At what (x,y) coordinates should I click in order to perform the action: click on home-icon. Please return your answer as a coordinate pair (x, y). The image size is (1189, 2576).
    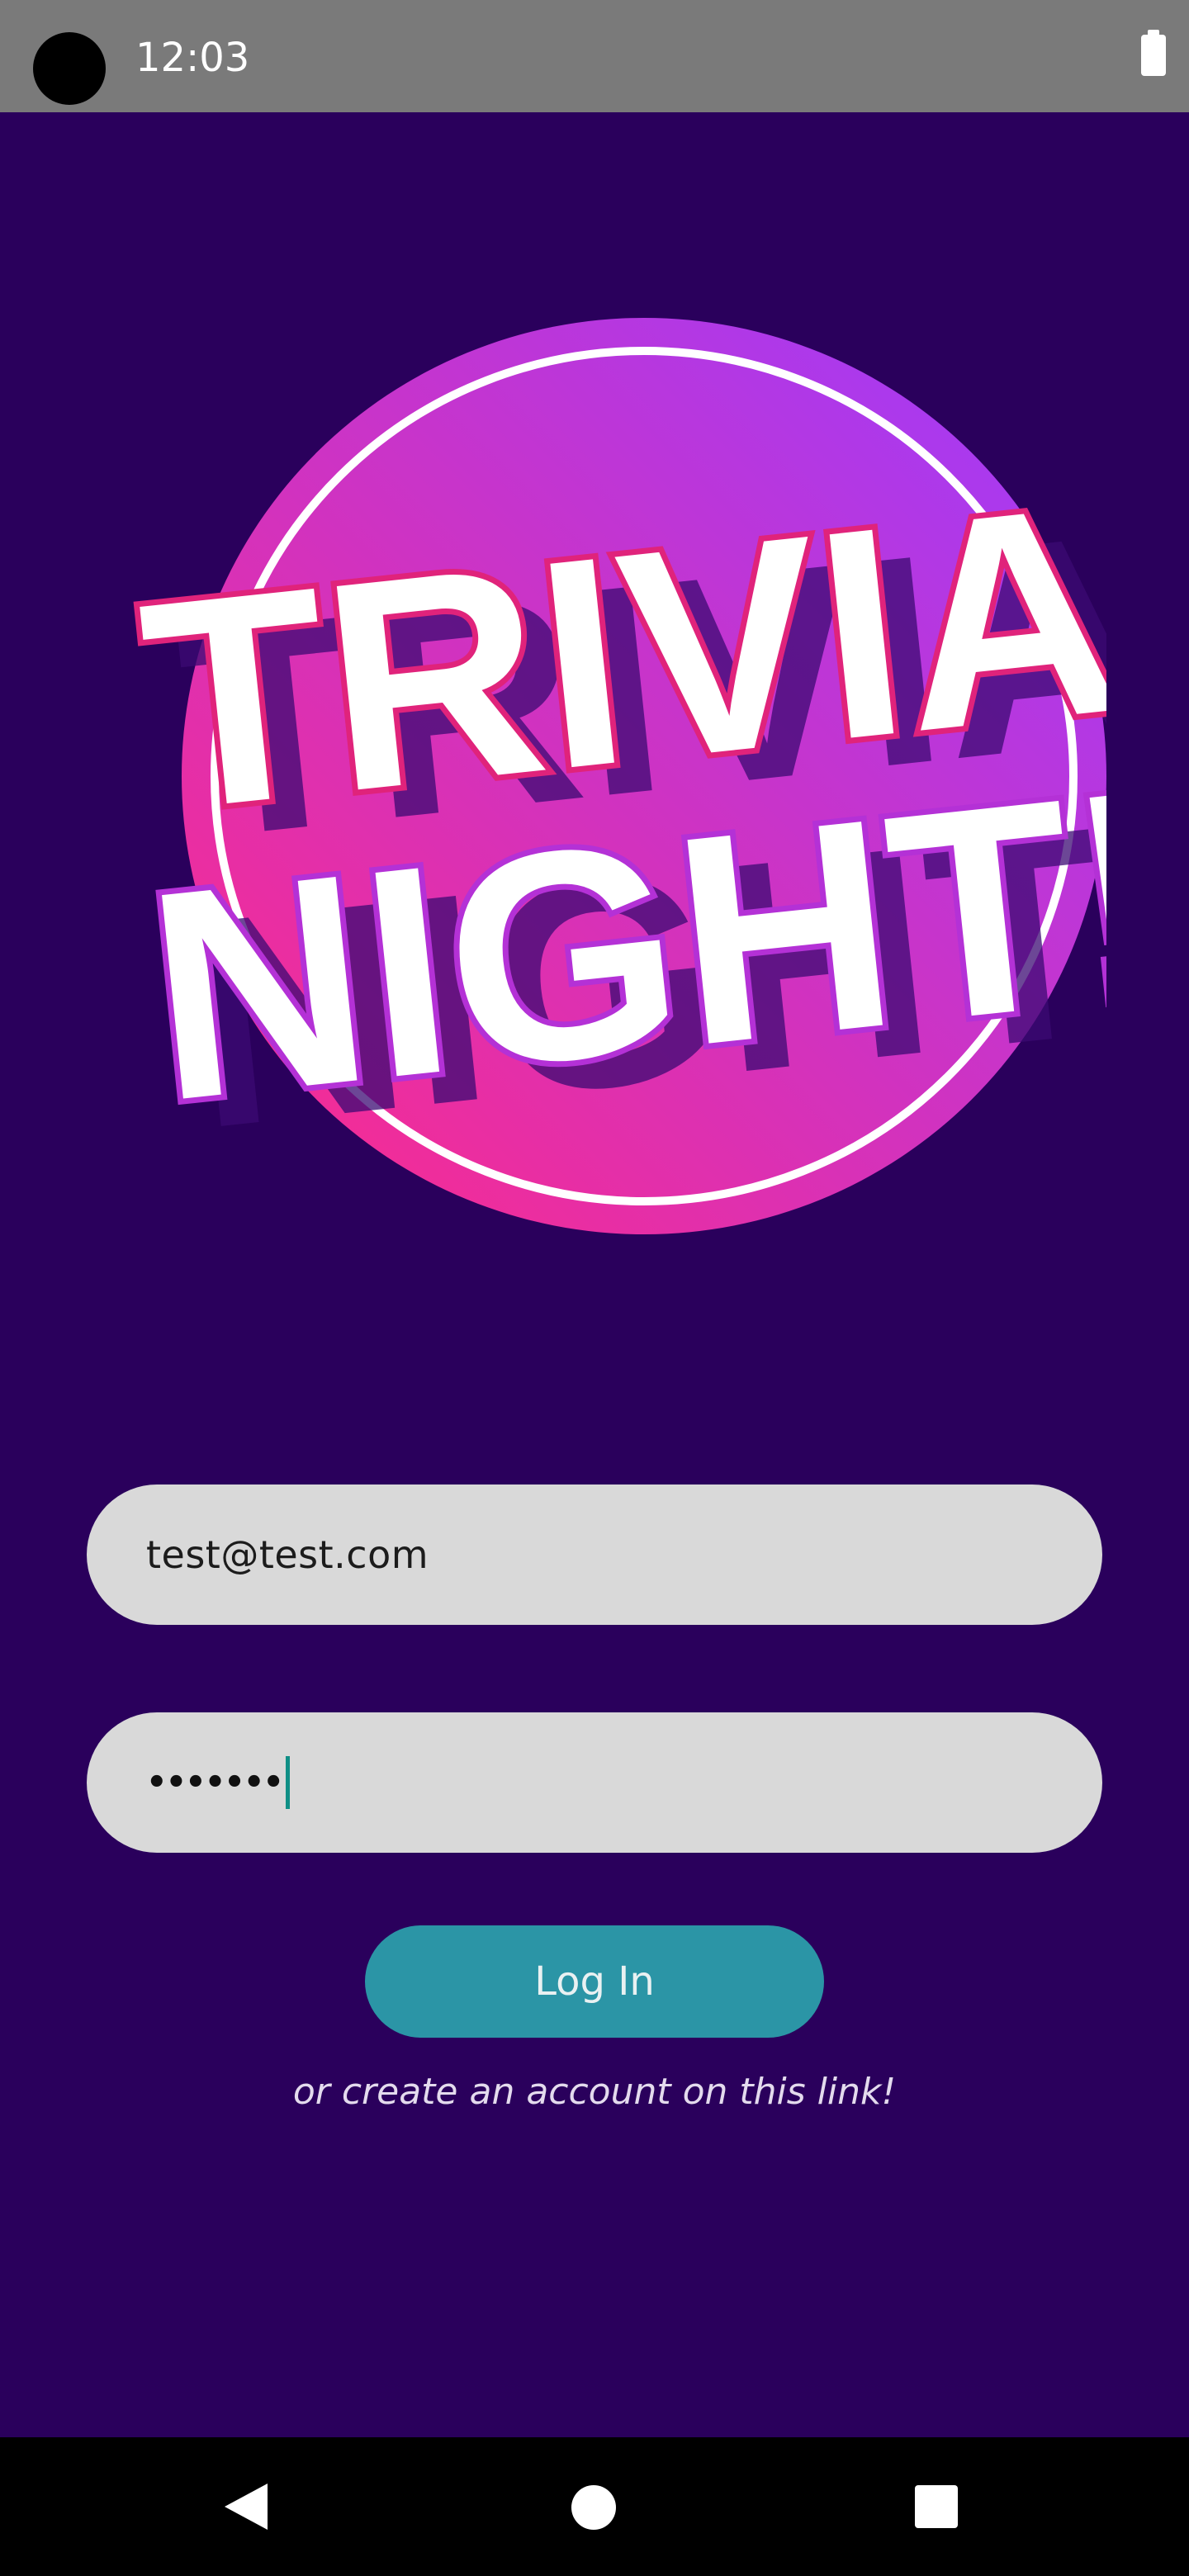
    Looking at the image, I should click on (593, 2507).